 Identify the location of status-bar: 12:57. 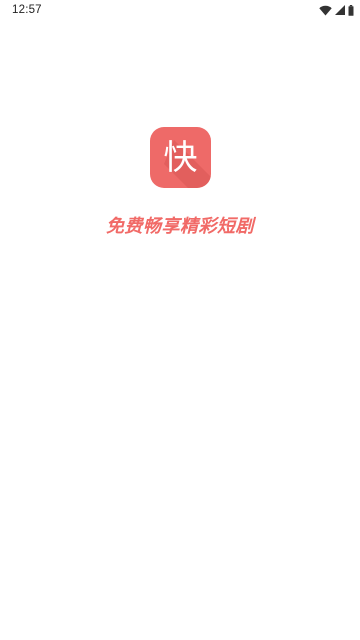
(180, 10).